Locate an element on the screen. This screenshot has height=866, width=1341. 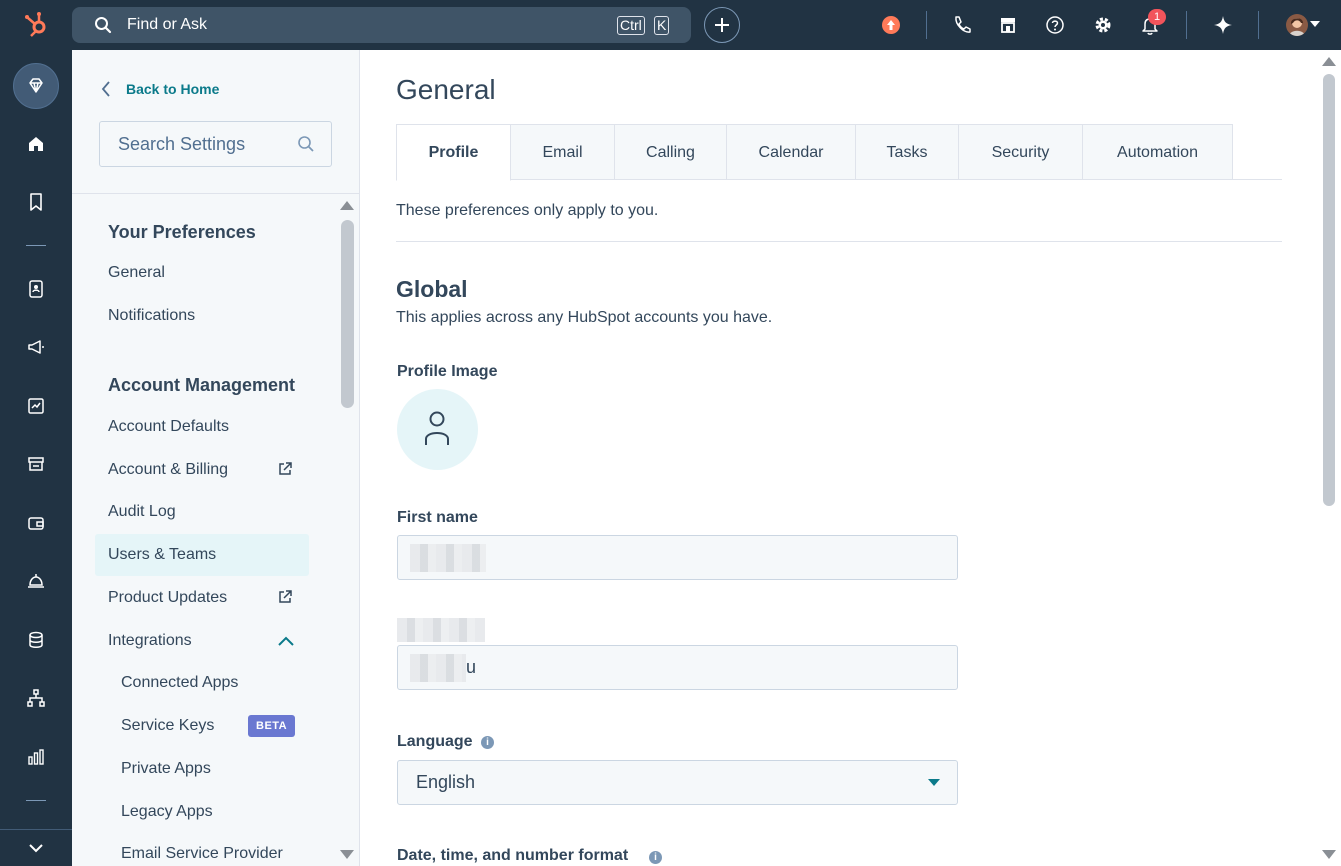
notification-count-badge: 1 is located at coordinates (1157, 17).